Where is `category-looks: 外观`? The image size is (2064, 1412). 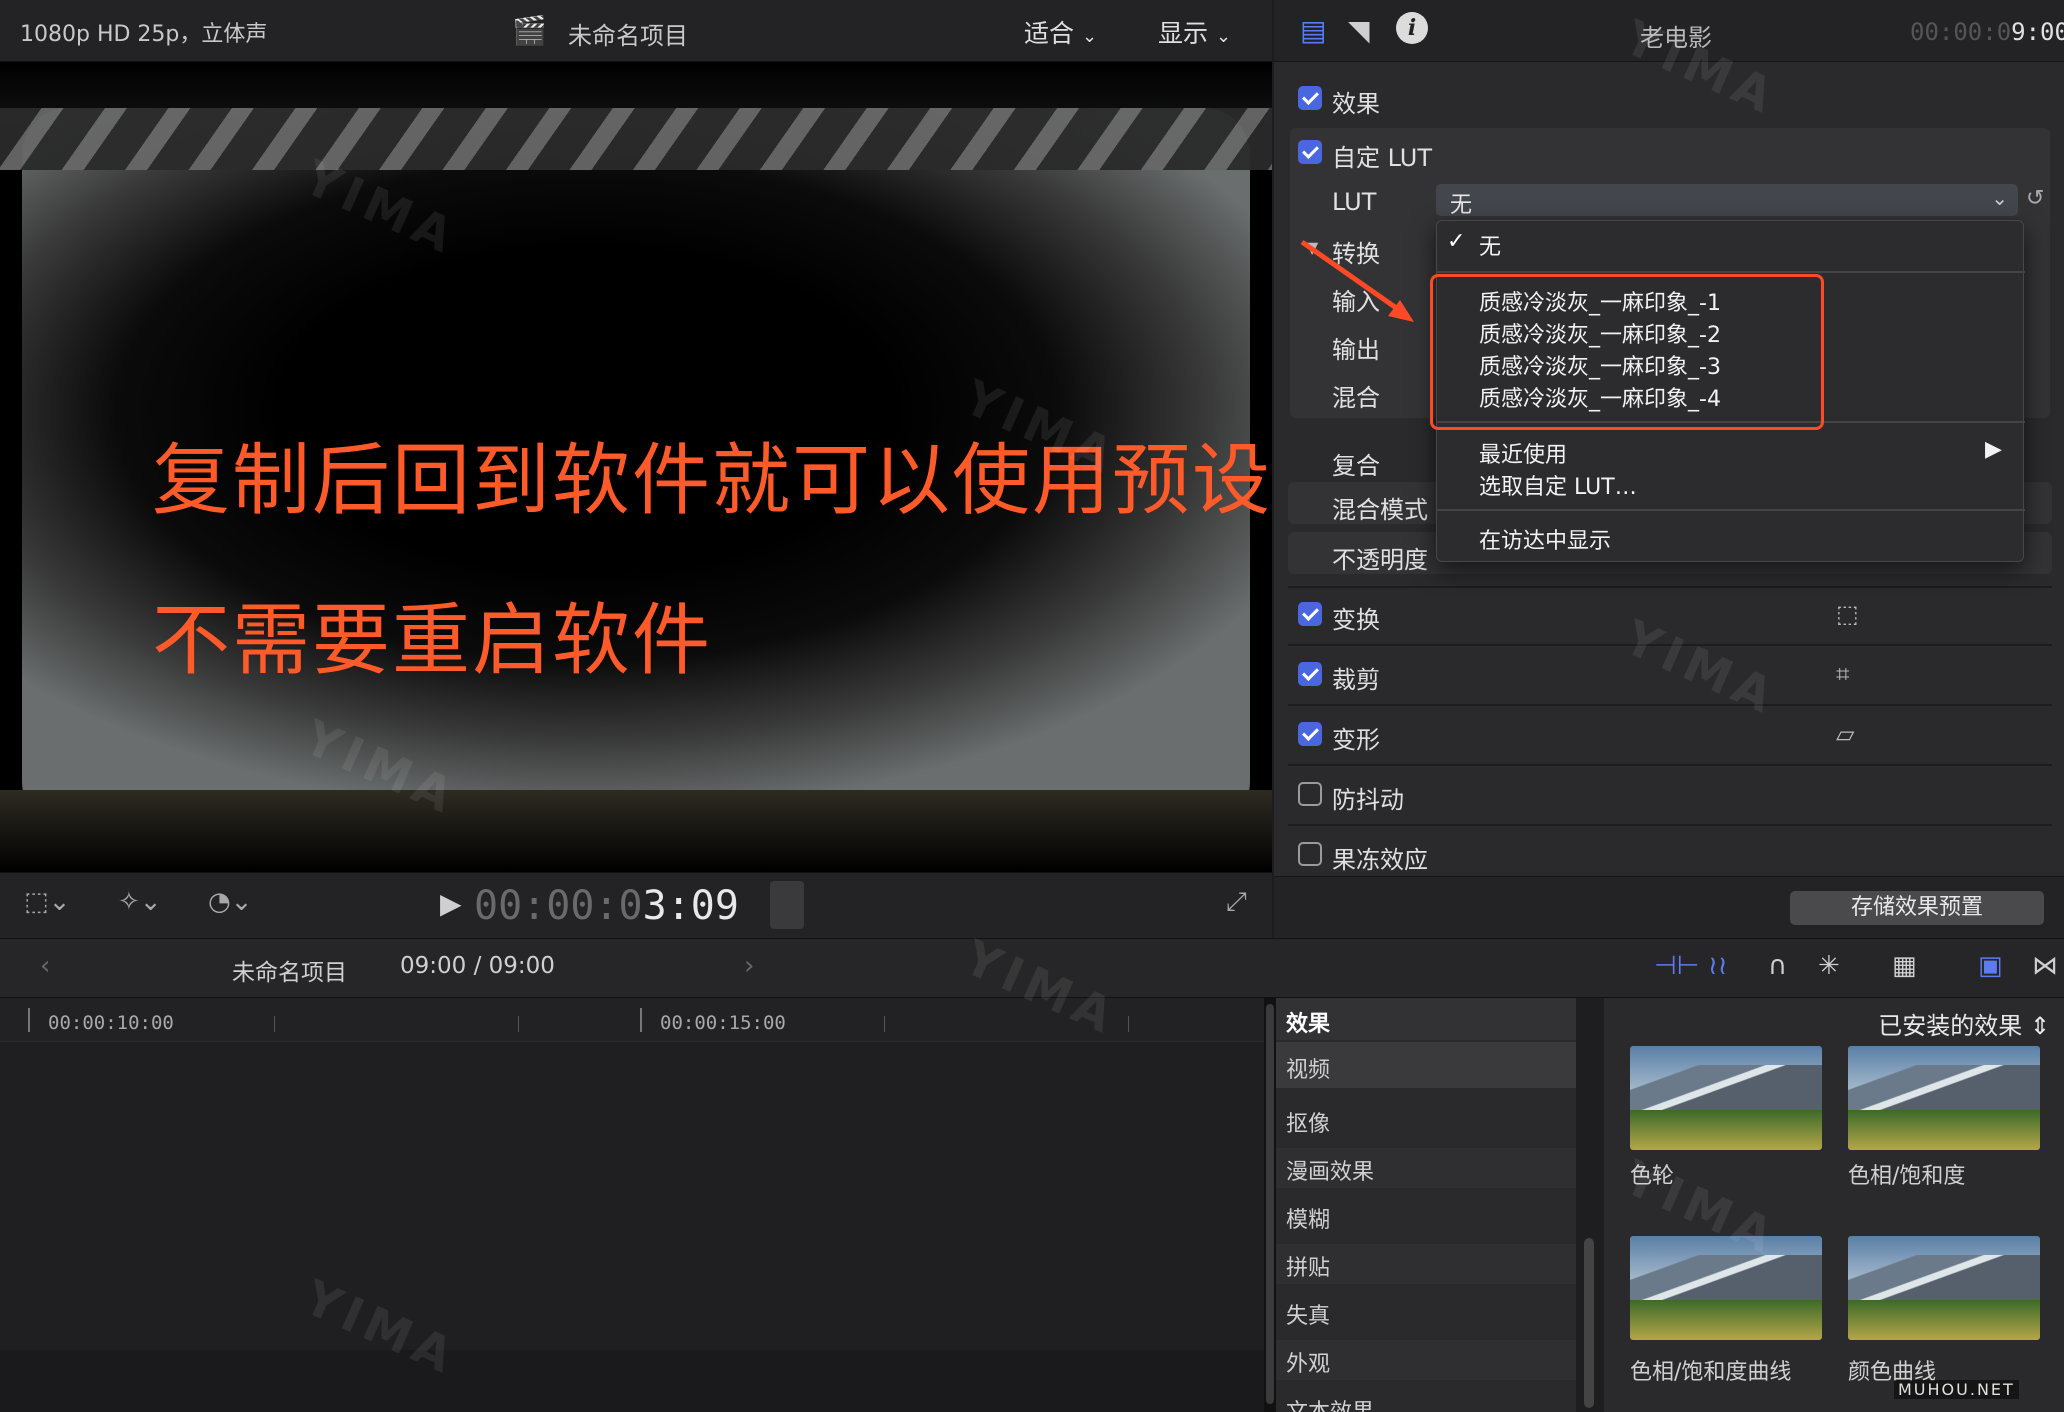 category-looks: 外观 is located at coordinates (1426, 1360).